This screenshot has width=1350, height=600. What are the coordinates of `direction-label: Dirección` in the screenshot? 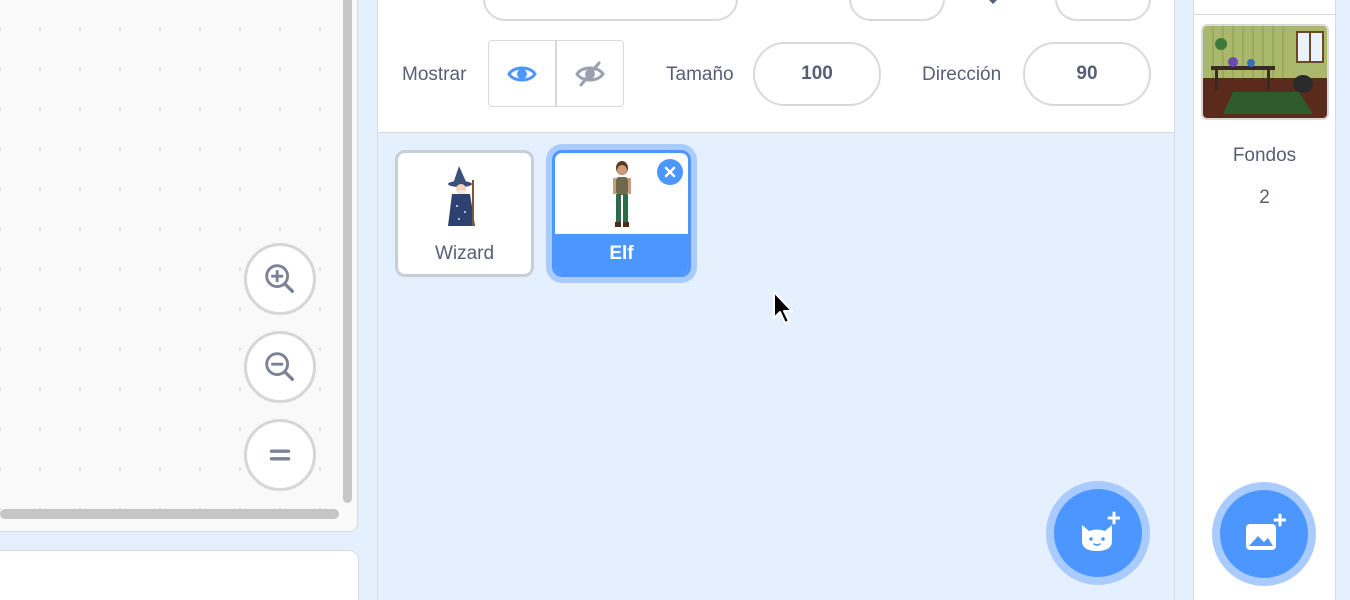 It's located at (962, 74).